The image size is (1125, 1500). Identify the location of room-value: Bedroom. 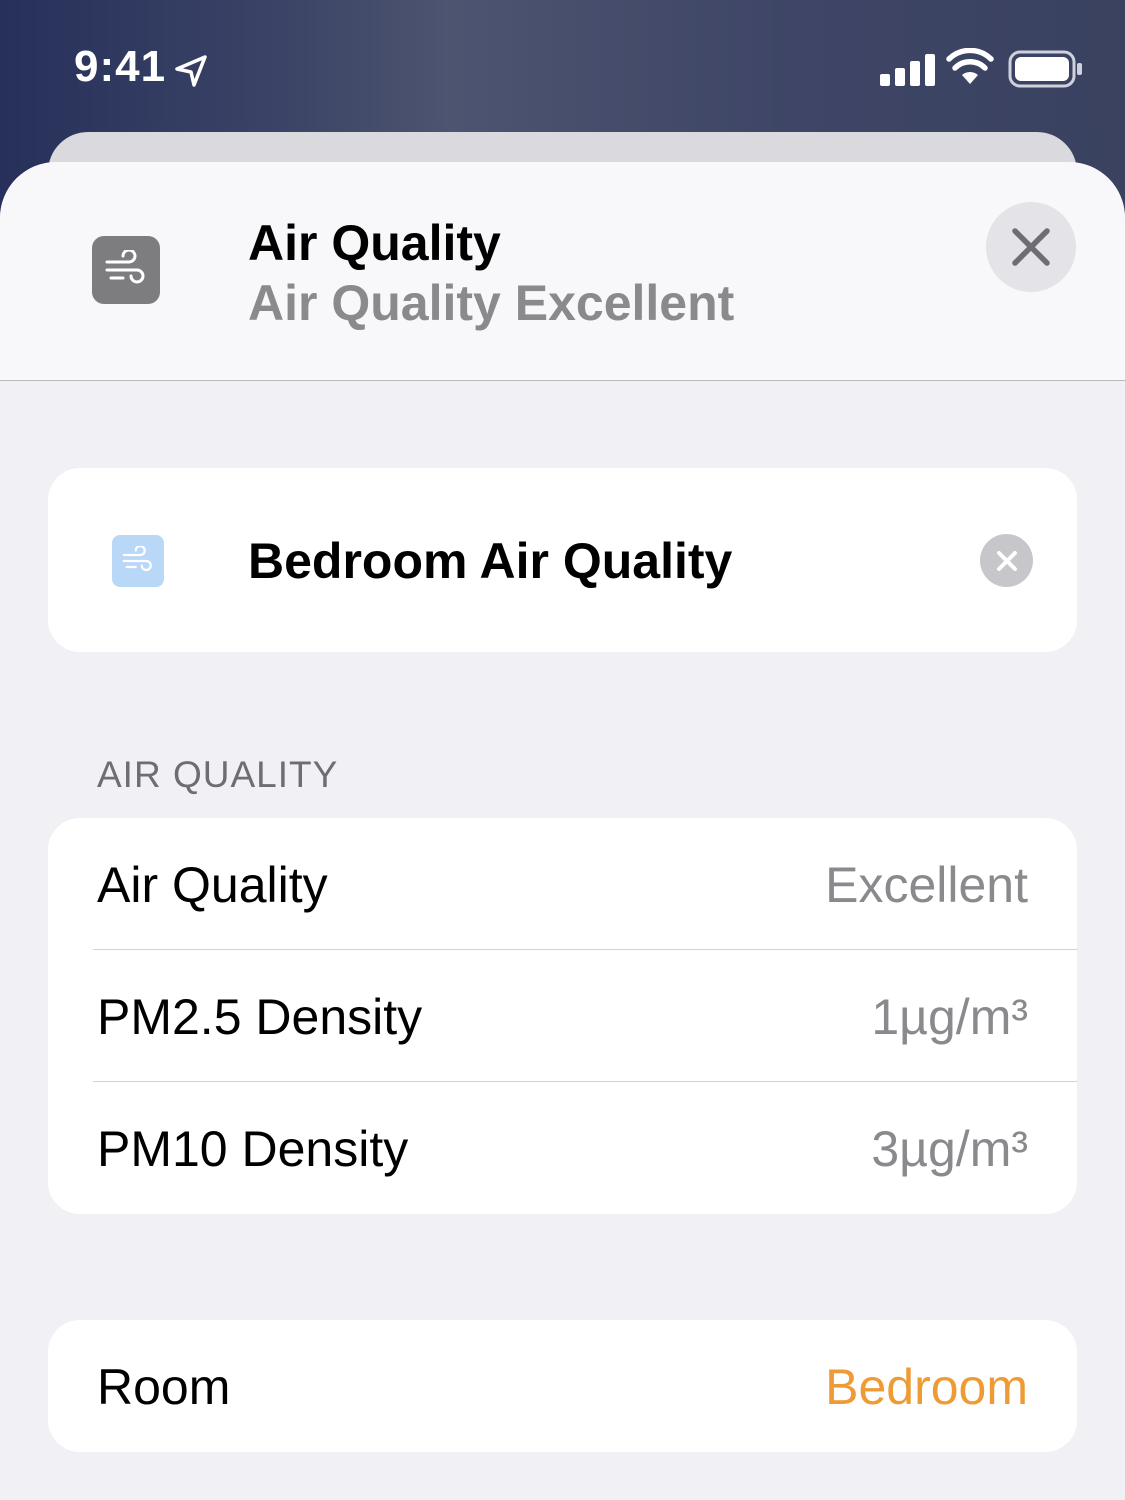
(926, 1387).